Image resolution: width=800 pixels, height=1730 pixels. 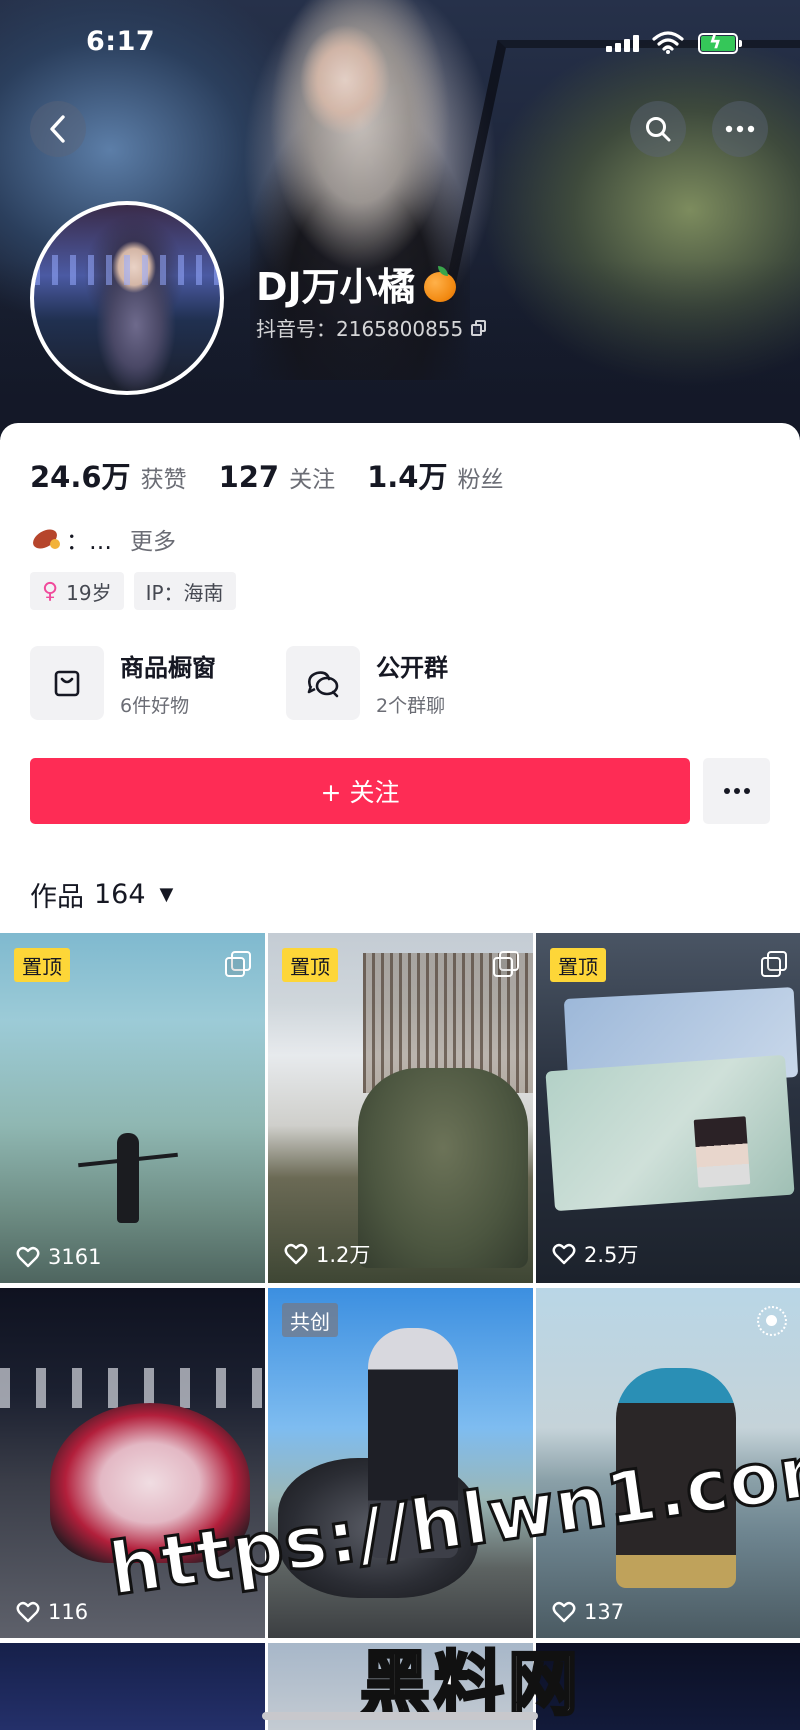 I want to click on bio: ：… 更多, so click(x=102, y=539).